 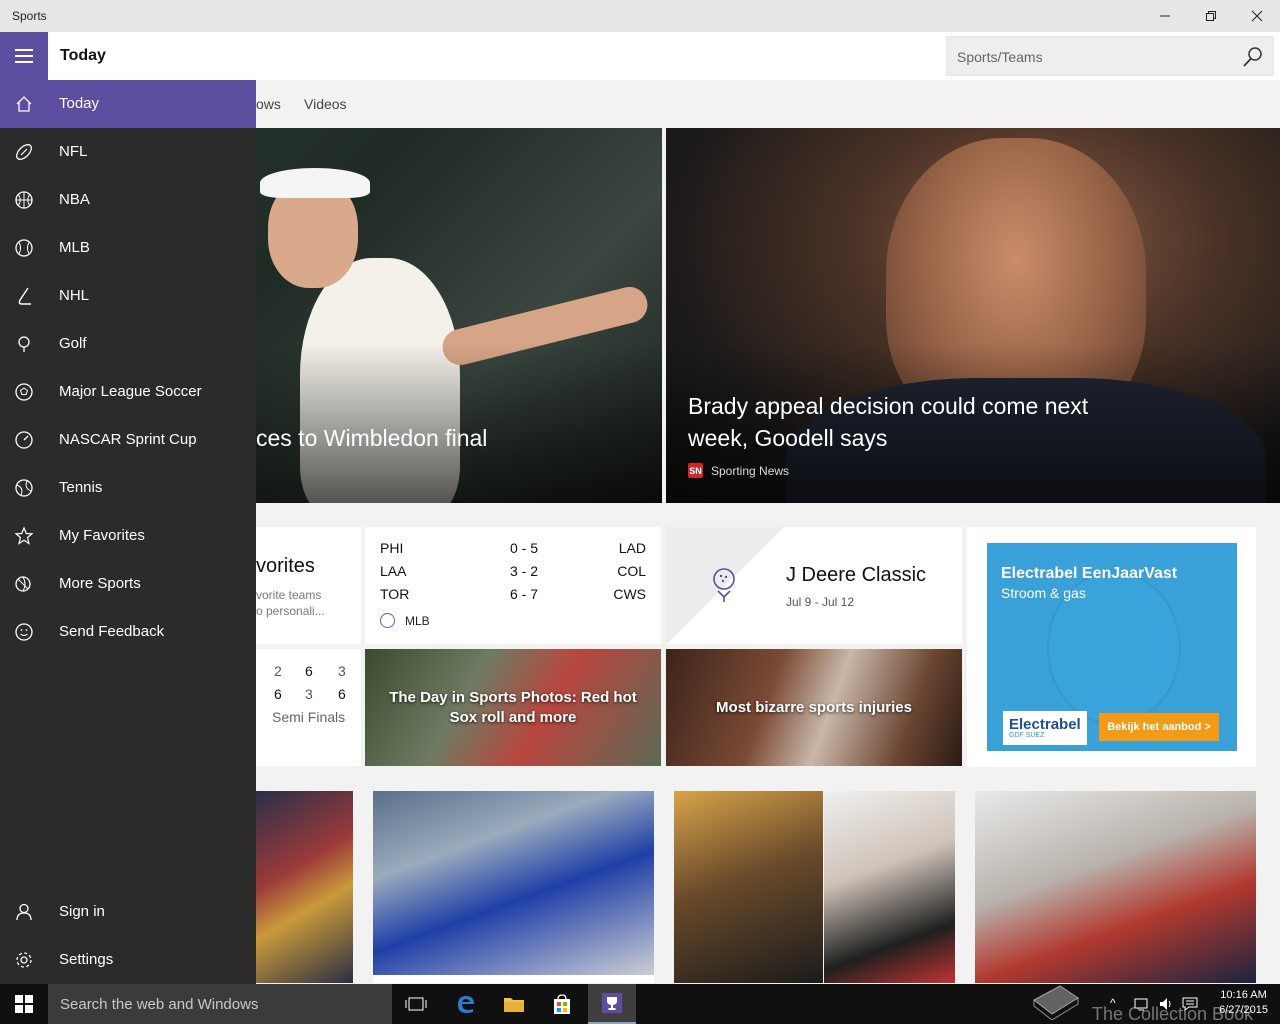 I want to click on nav-item-golf: Golf, so click(x=128, y=344).